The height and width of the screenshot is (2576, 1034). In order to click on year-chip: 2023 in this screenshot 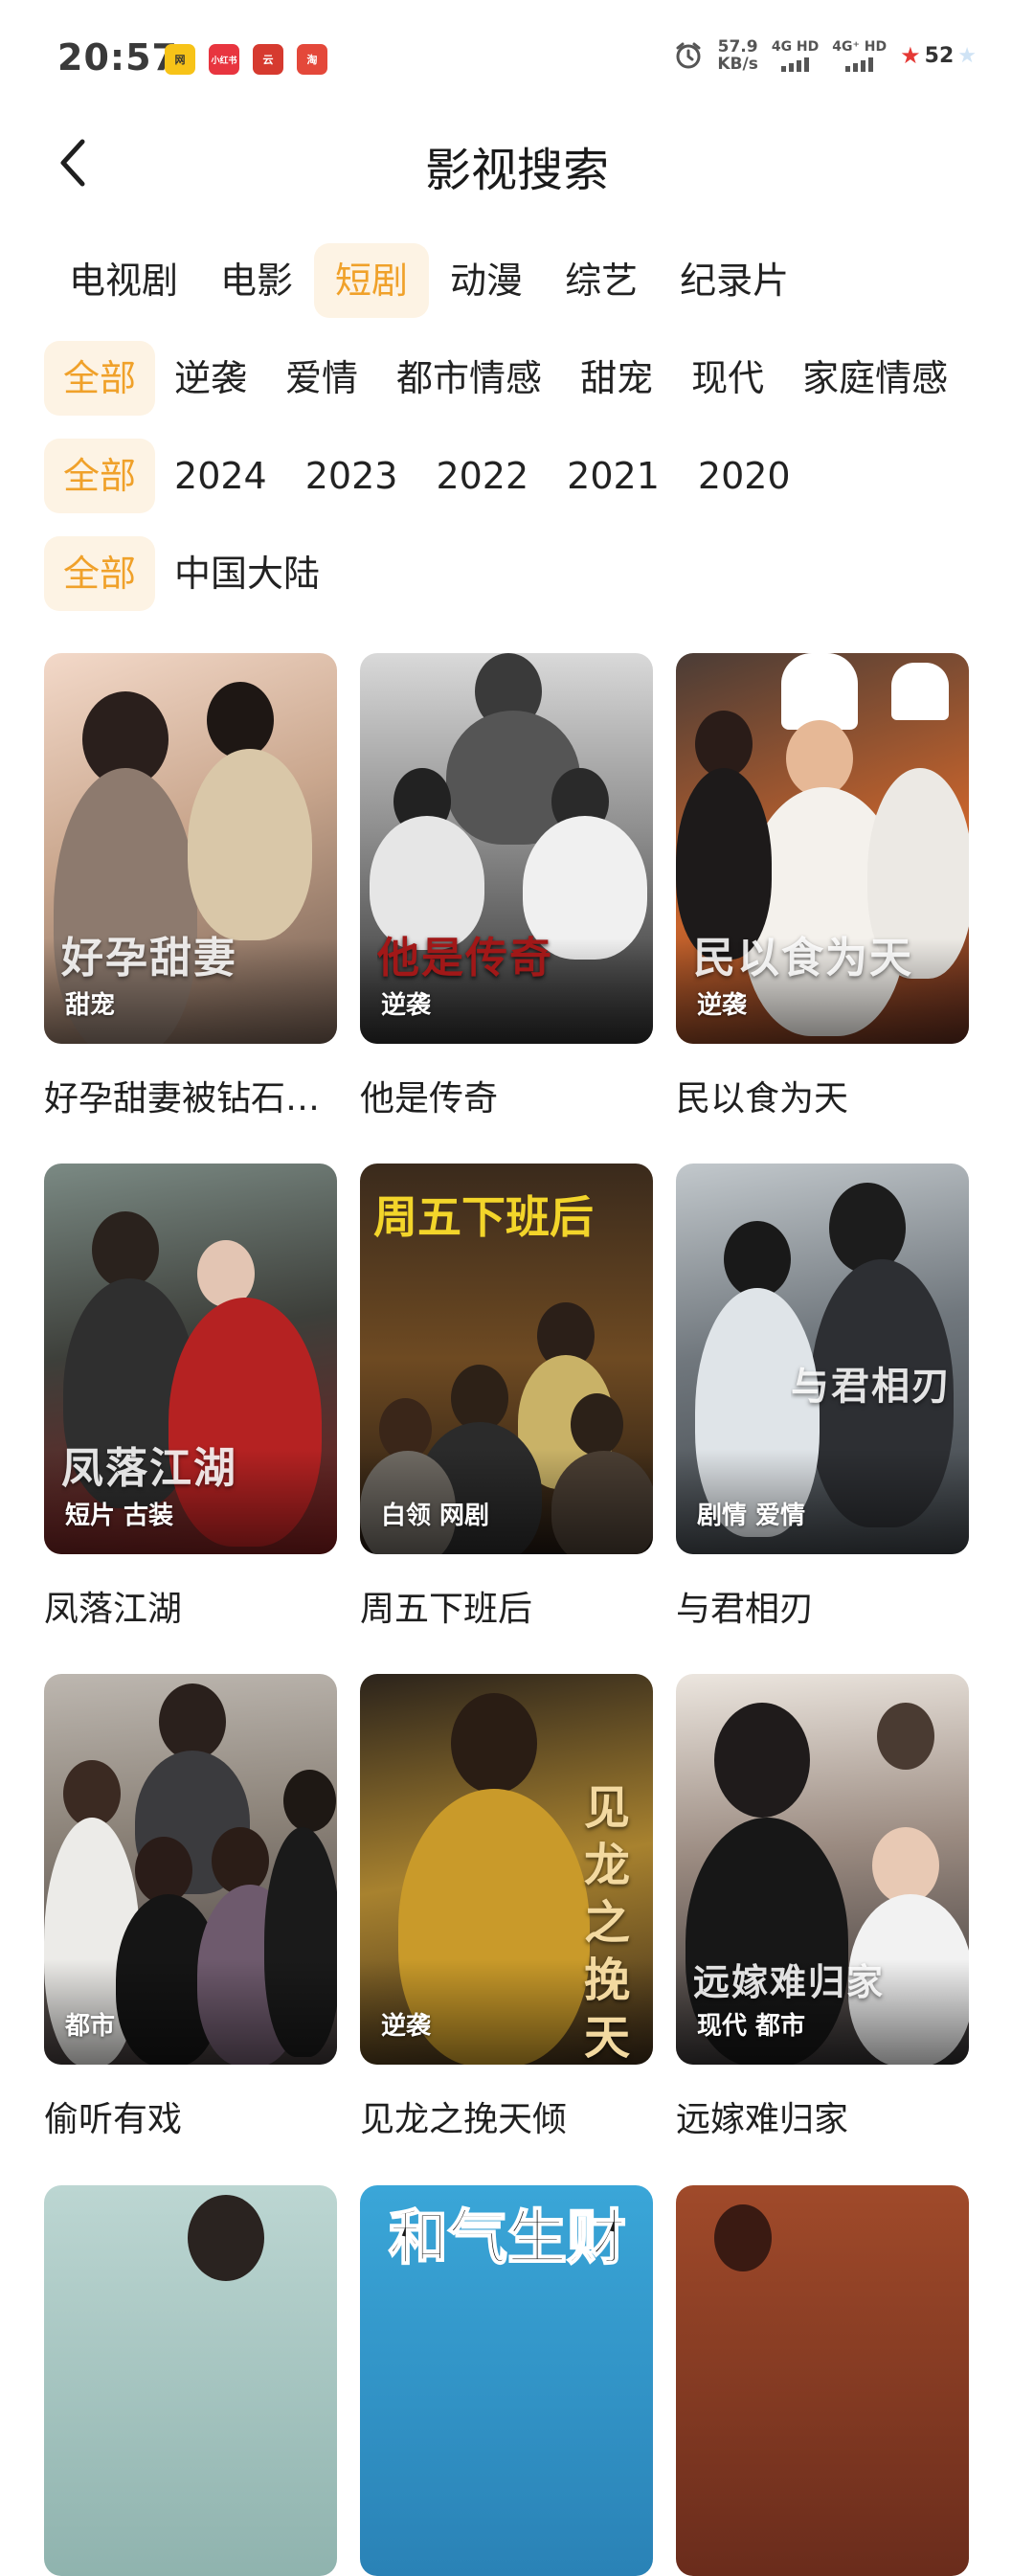, I will do `click(351, 476)`.